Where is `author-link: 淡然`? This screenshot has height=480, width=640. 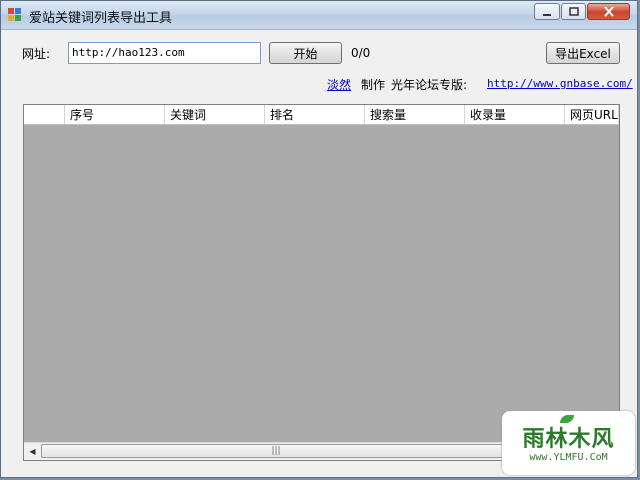 author-link: 淡然 is located at coordinates (339, 84).